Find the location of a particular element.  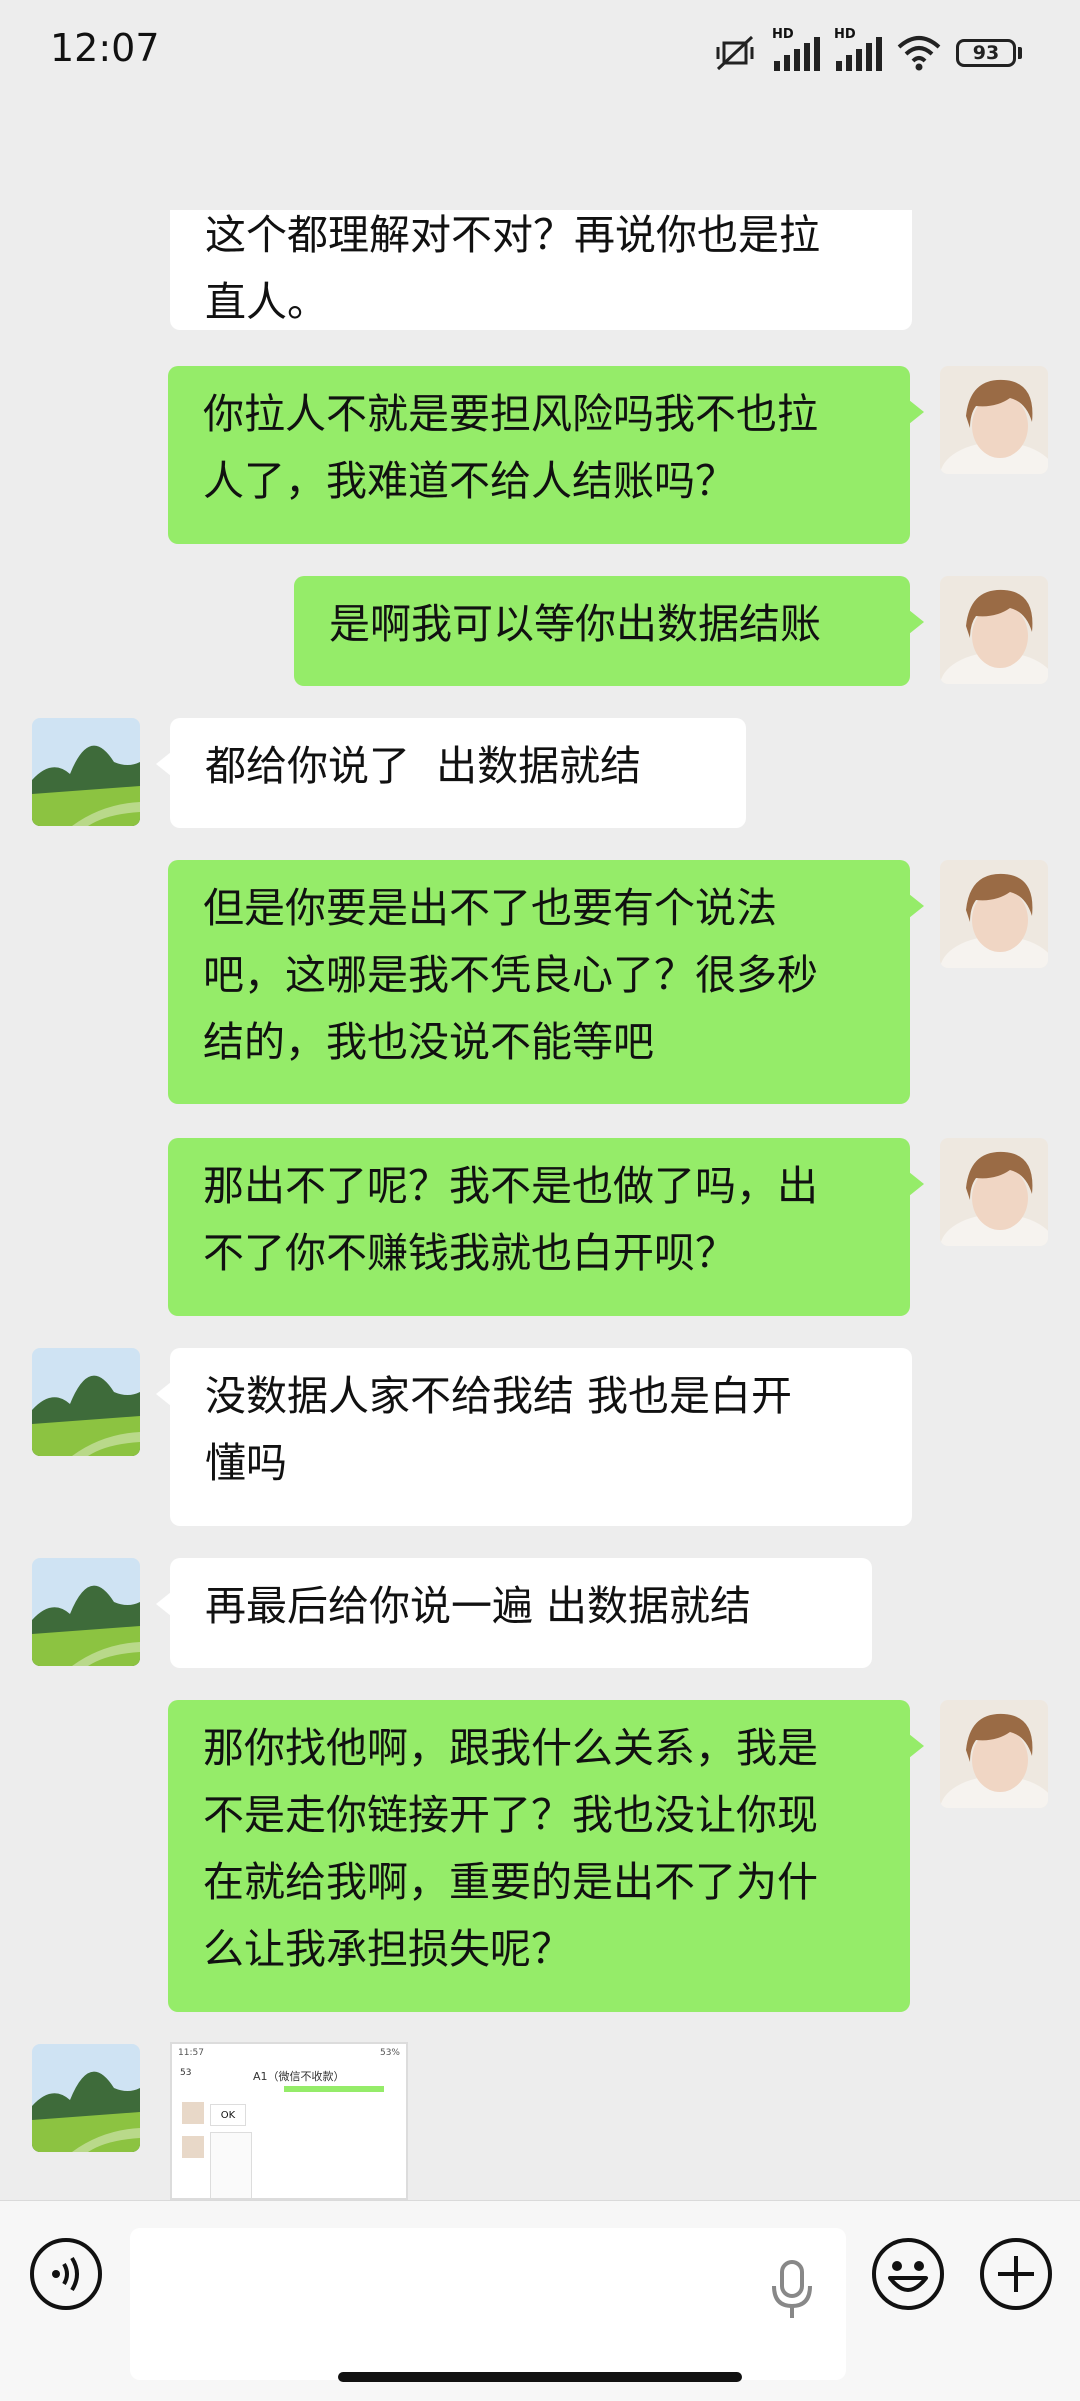

plus-icon is located at coordinates (1016, 2276).